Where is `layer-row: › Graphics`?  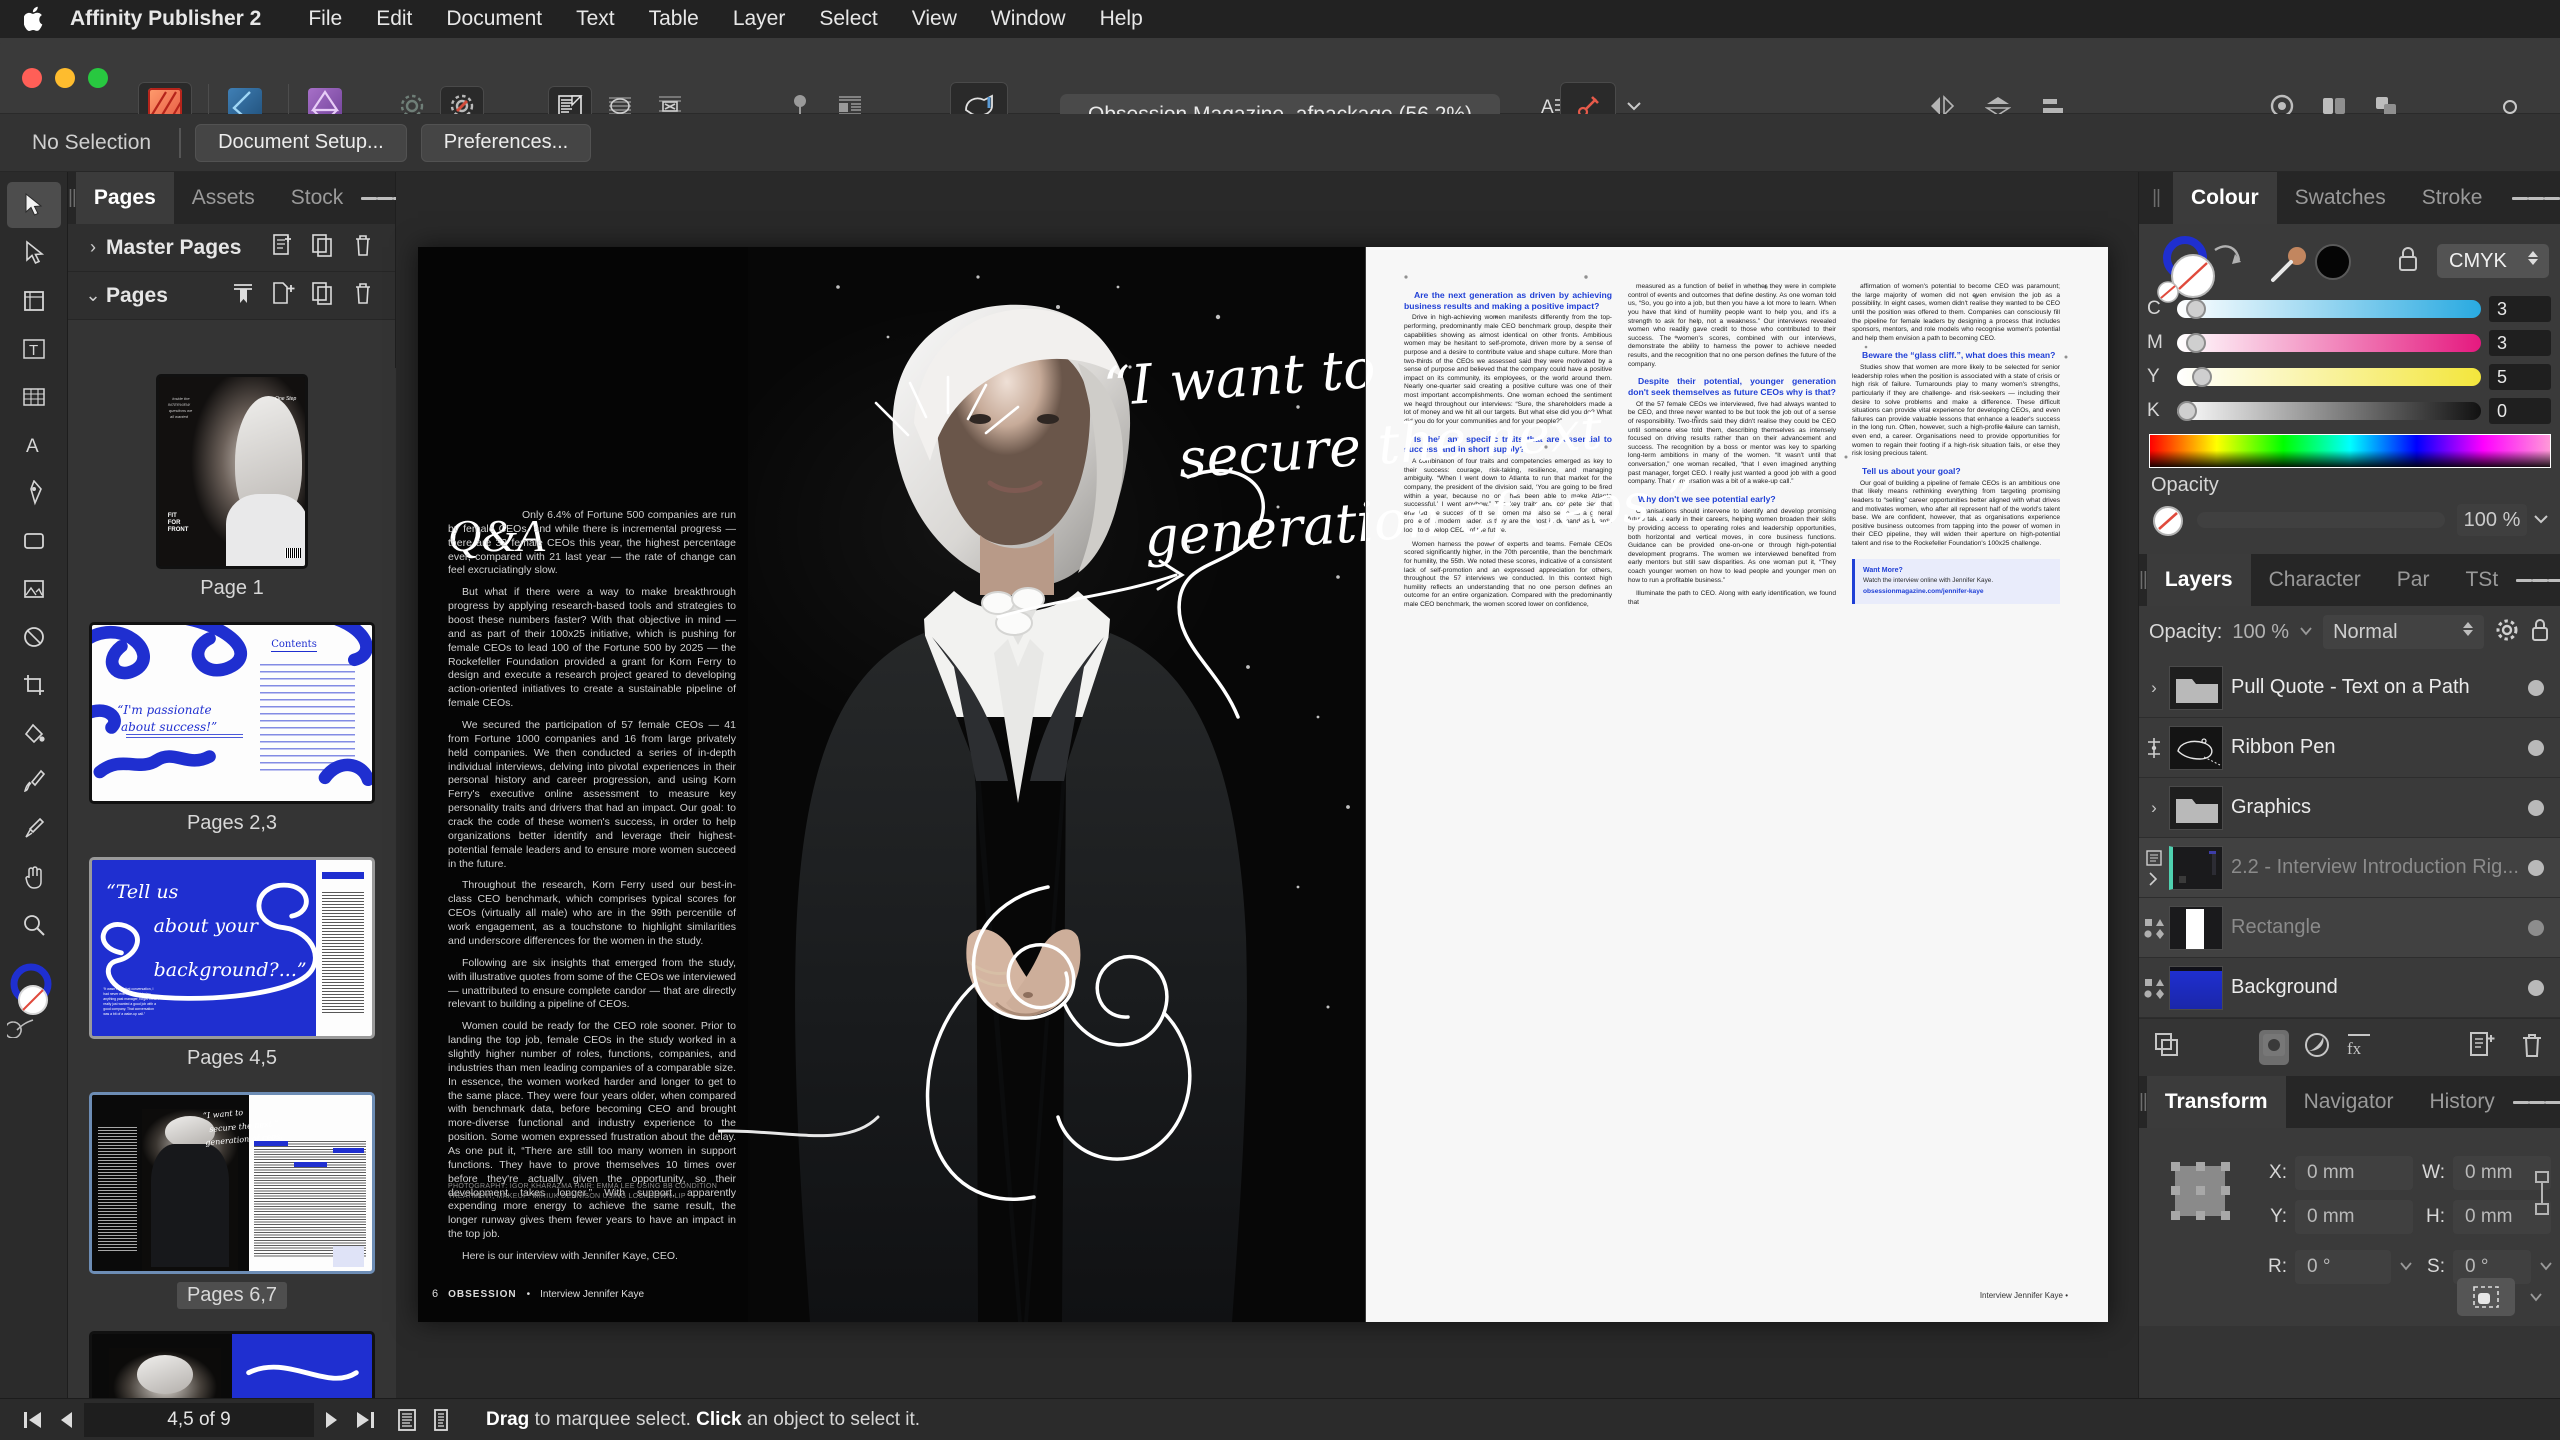
layer-row: › Graphics is located at coordinates (2349, 808).